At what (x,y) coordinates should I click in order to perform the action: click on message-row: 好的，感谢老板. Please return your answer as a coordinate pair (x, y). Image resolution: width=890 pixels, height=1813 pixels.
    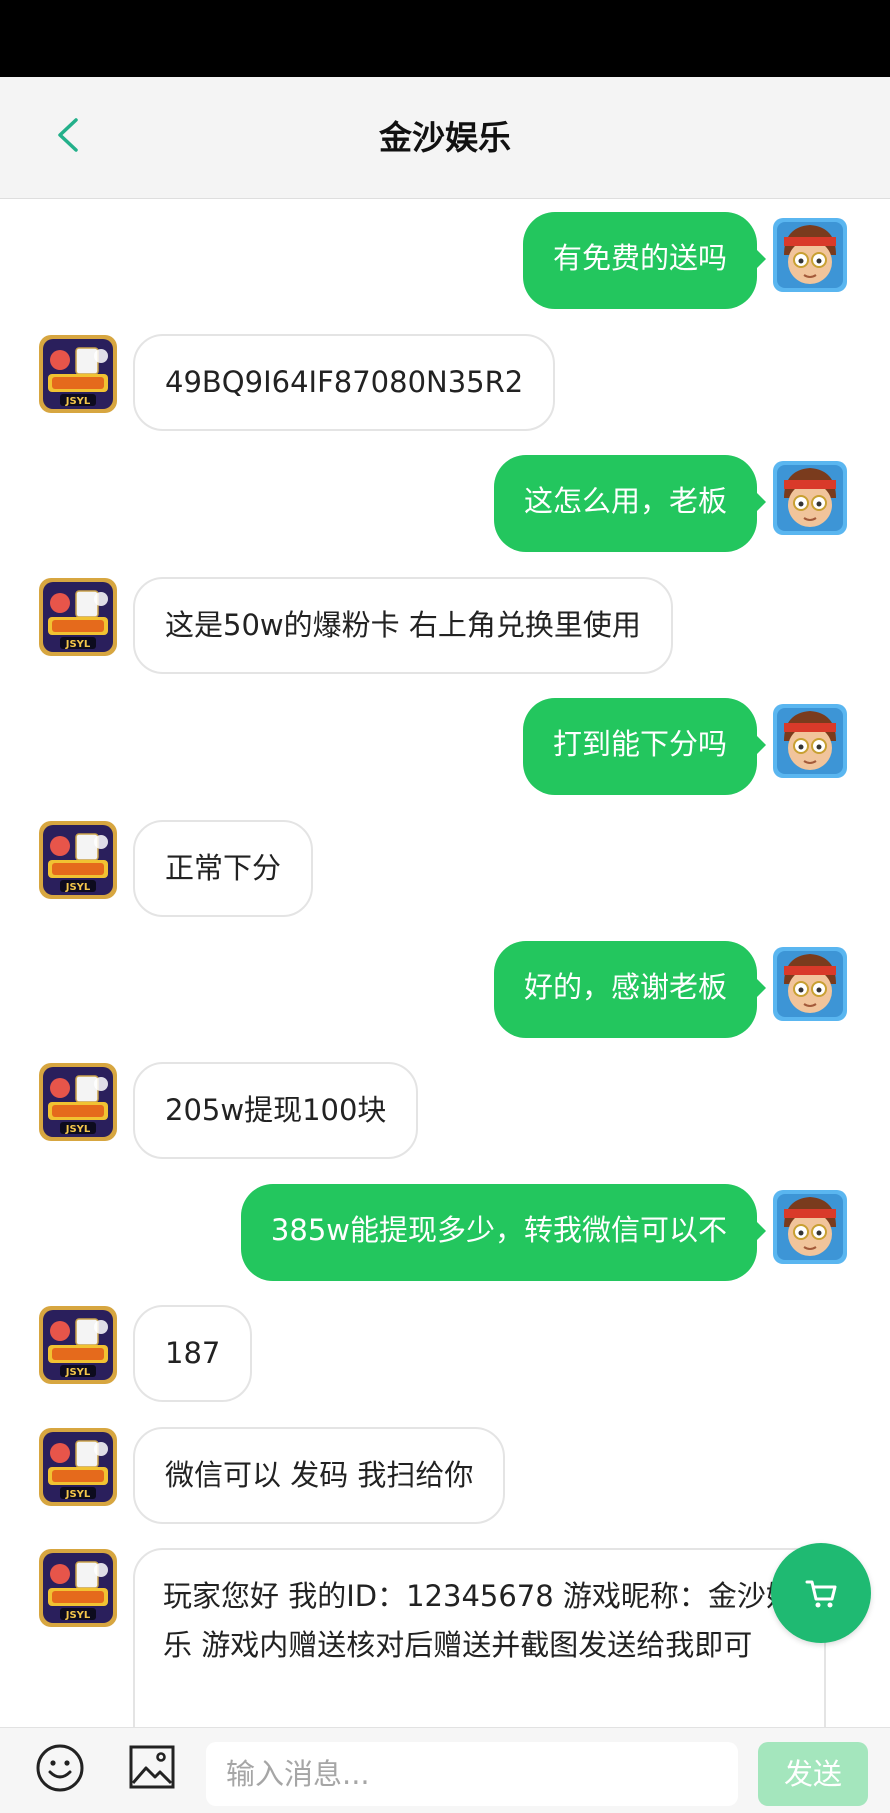
    Looking at the image, I should click on (445, 991).